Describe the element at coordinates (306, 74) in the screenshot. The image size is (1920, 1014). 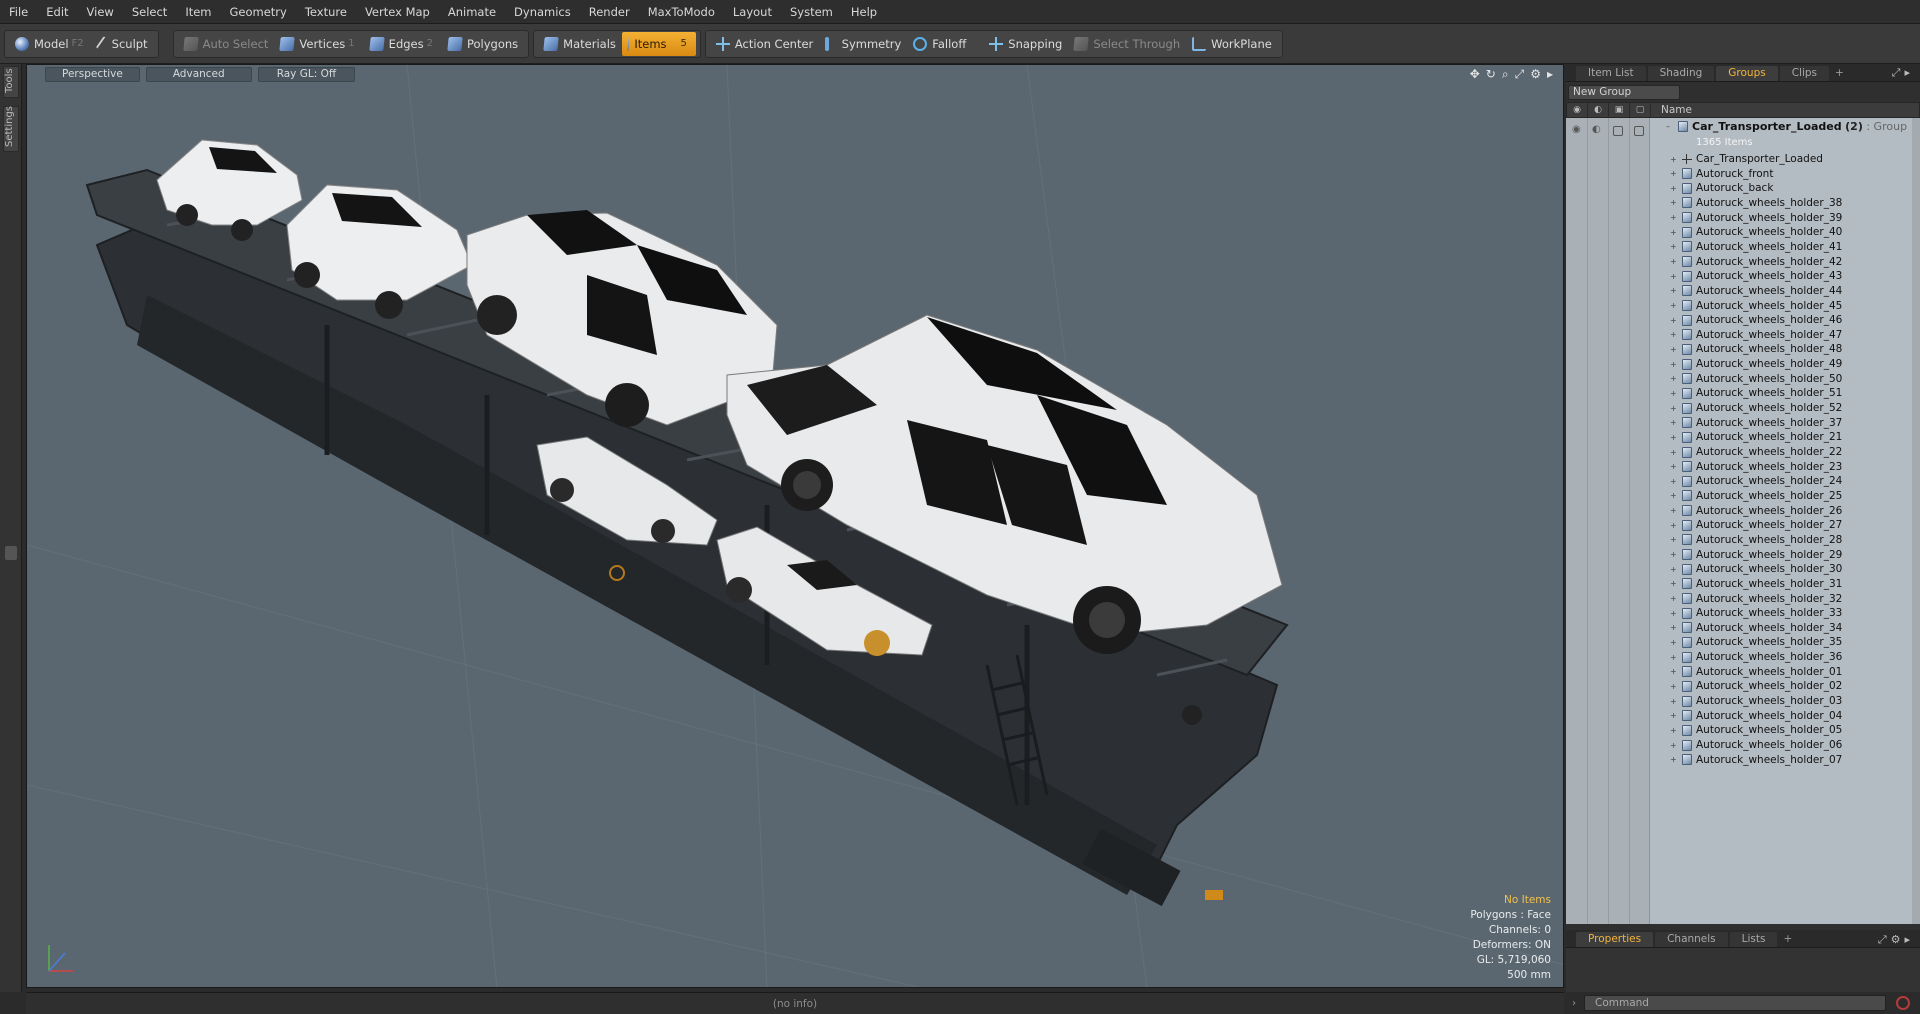
I see `raygl-dropdown: Ray GL: Off` at that location.